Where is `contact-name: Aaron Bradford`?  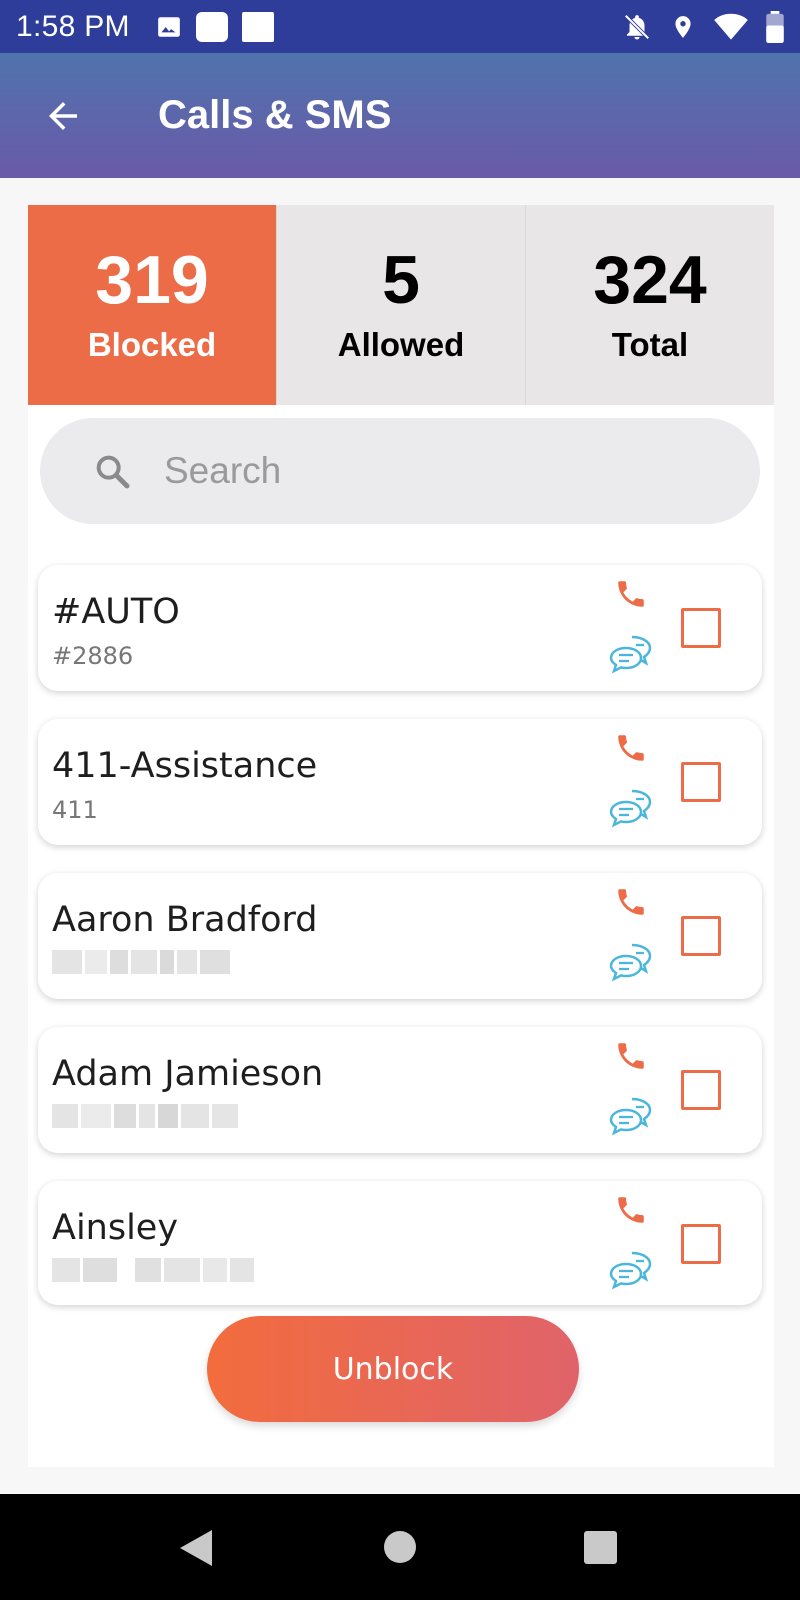 contact-name: Aaron Bradford is located at coordinates (185, 920).